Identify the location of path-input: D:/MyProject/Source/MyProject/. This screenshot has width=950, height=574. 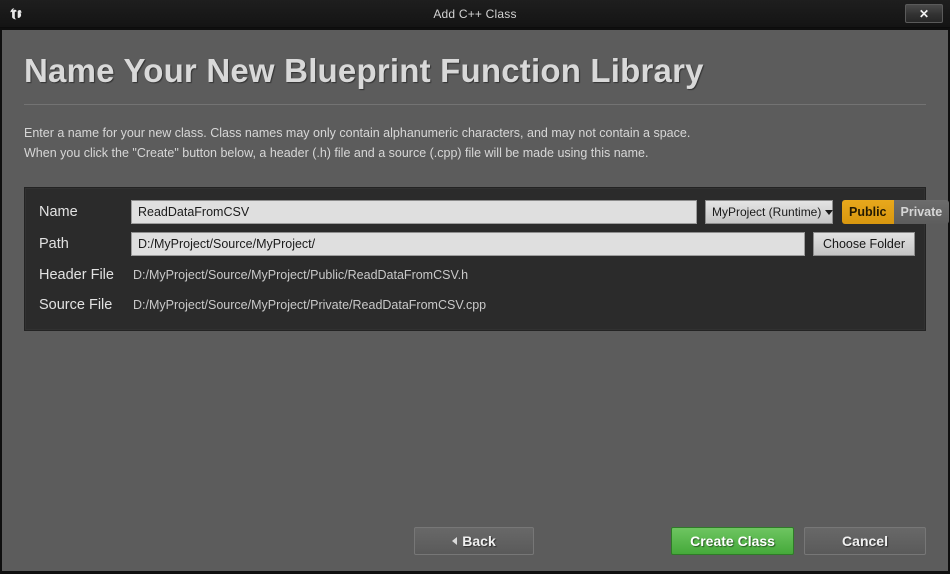
(468, 244).